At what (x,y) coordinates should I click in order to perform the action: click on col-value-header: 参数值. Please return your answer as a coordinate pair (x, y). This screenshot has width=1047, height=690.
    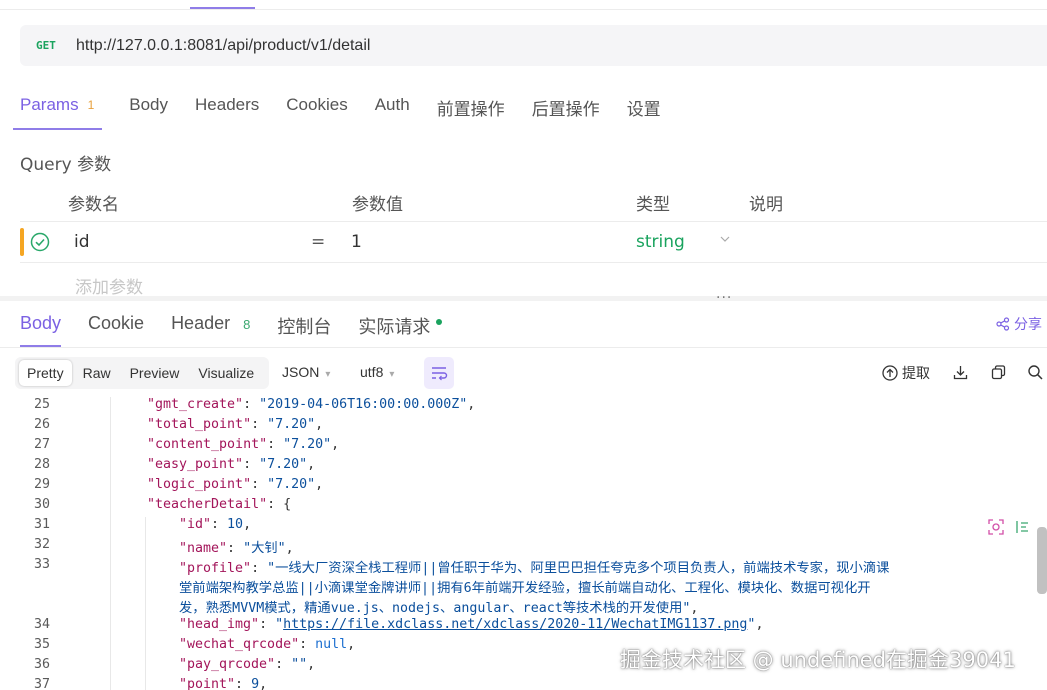
    Looking at the image, I should click on (377, 205).